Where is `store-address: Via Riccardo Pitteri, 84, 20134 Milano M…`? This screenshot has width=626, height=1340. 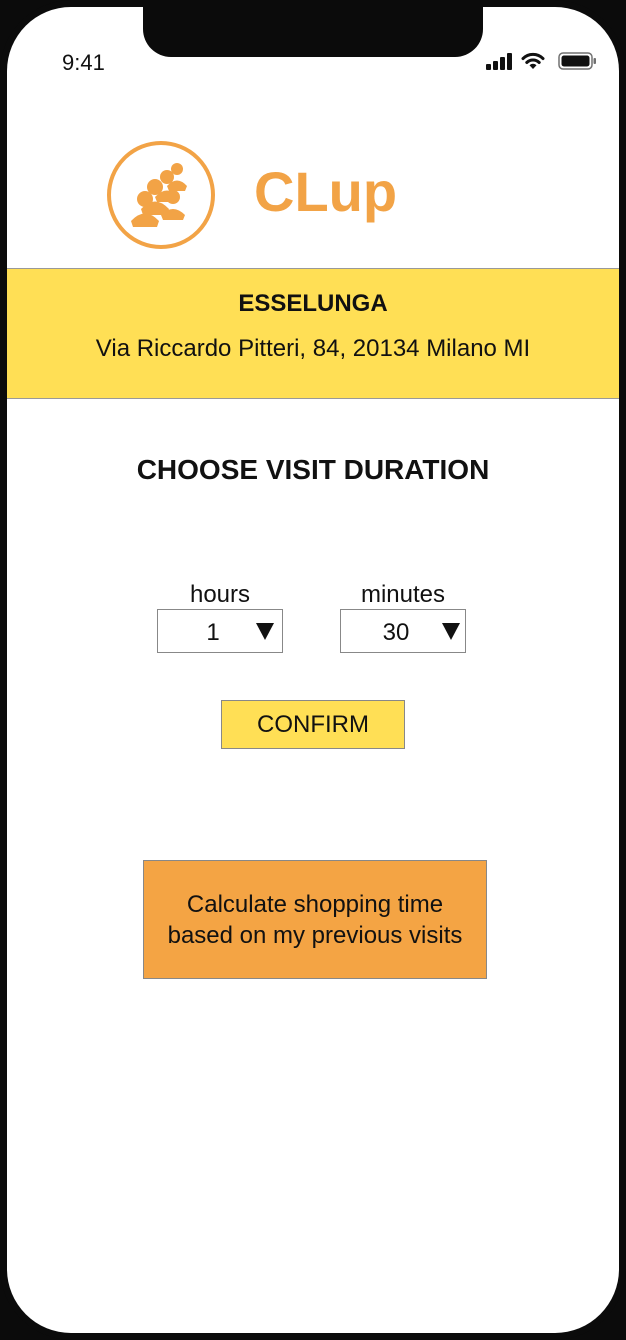 store-address: Via Riccardo Pitteri, 84, 20134 Milano M… is located at coordinates (313, 348).